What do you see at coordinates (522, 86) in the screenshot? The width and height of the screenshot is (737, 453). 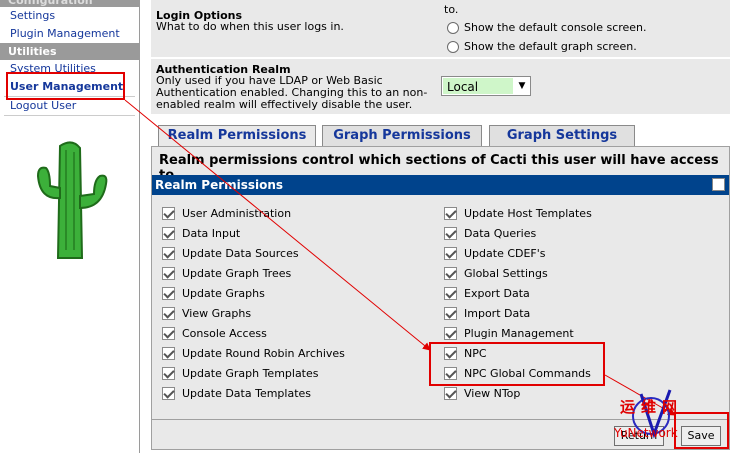 I see `chevron-down-icon: ▼` at bounding box center [522, 86].